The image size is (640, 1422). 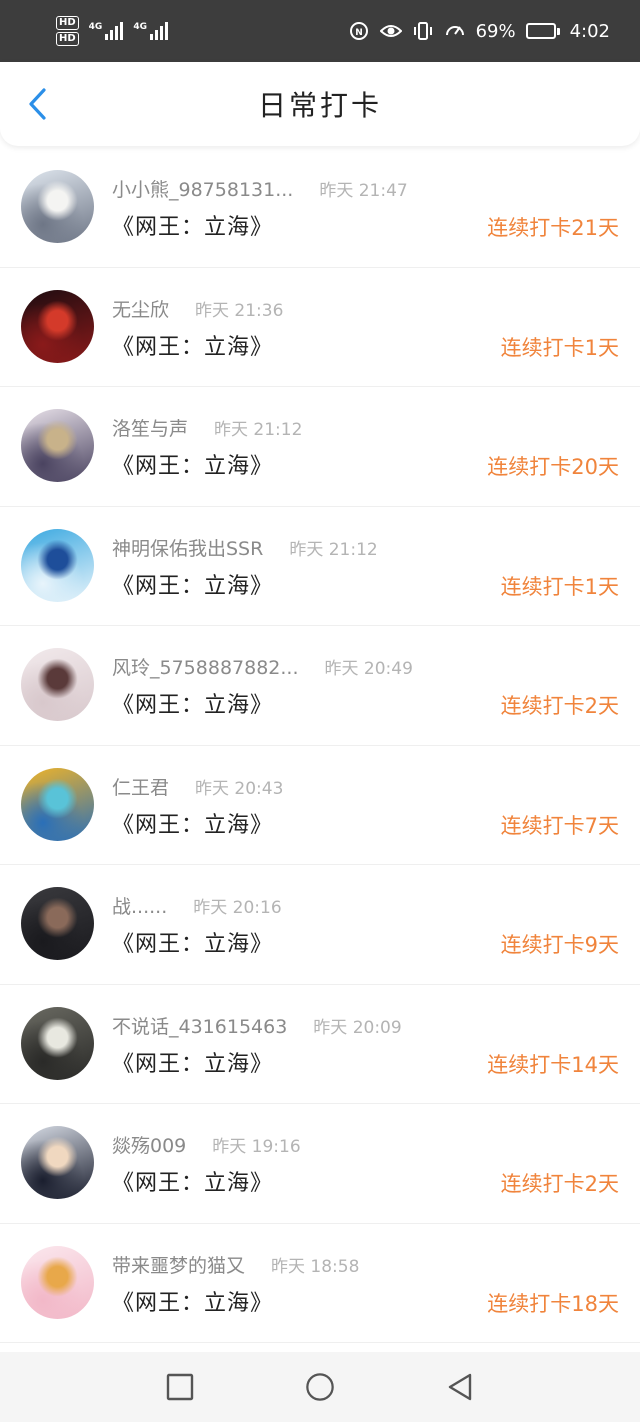 What do you see at coordinates (320, 1283) in the screenshot?
I see `checkin-row: 带来噩梦的猫又 昨天 18:58 《网王：立海》 连续打卡18天` at bounding box center [320, 1283].